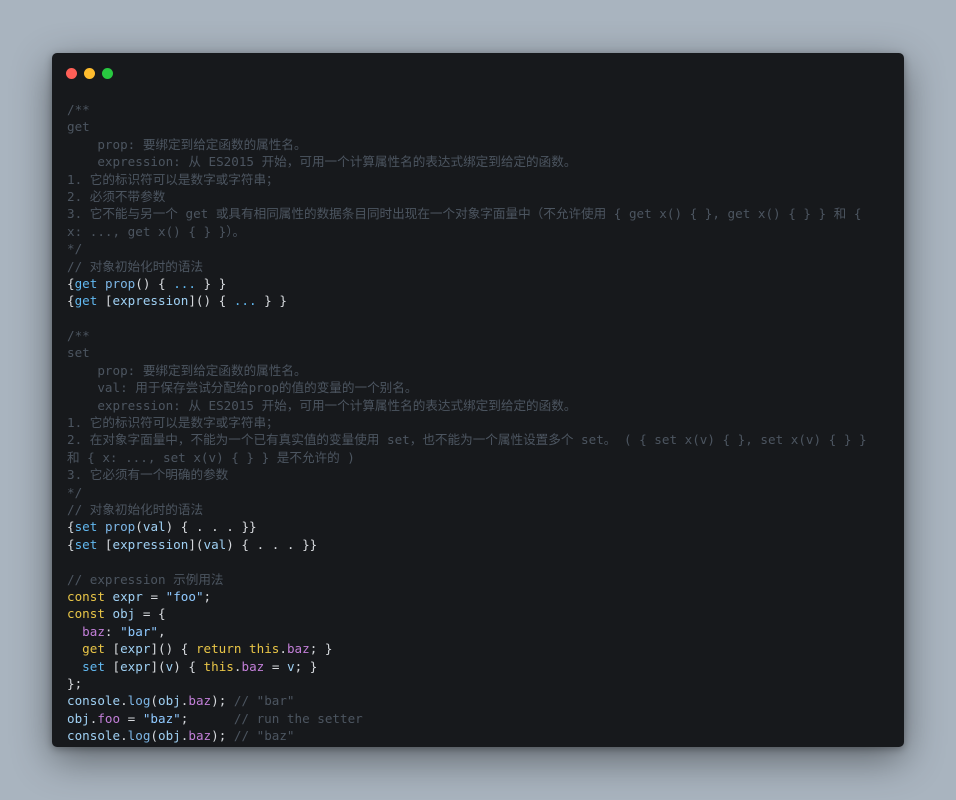 The image size is (956, 800). I want to click on code-line: {set [expression](val) { . . . }}, so click(481, 544).